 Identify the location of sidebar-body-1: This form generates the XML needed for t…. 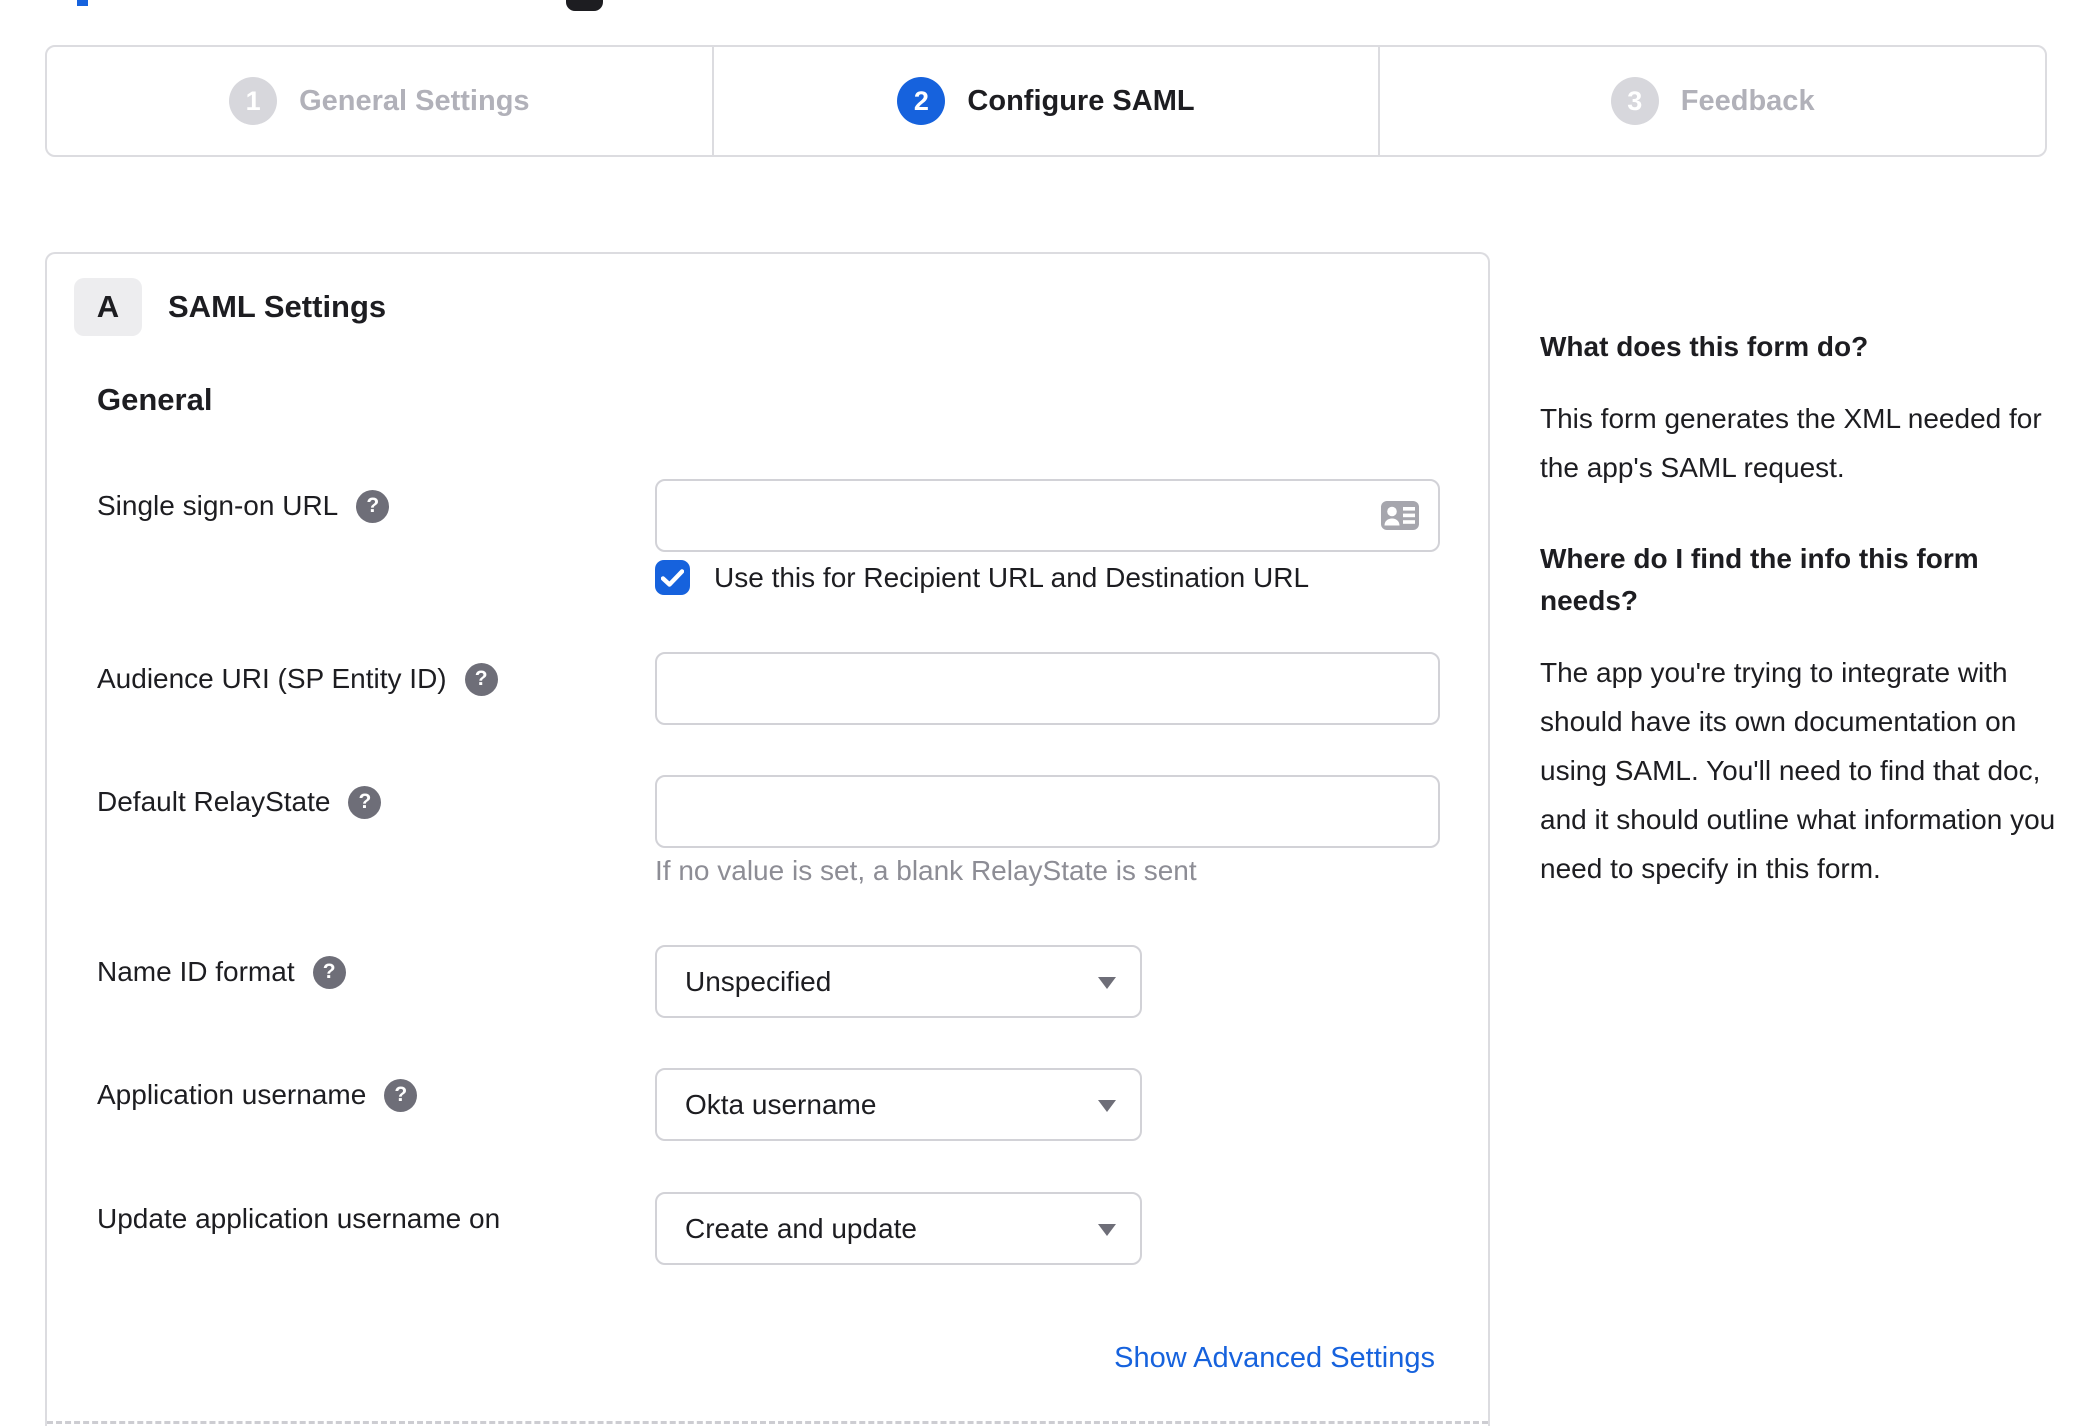
(1791, 443).